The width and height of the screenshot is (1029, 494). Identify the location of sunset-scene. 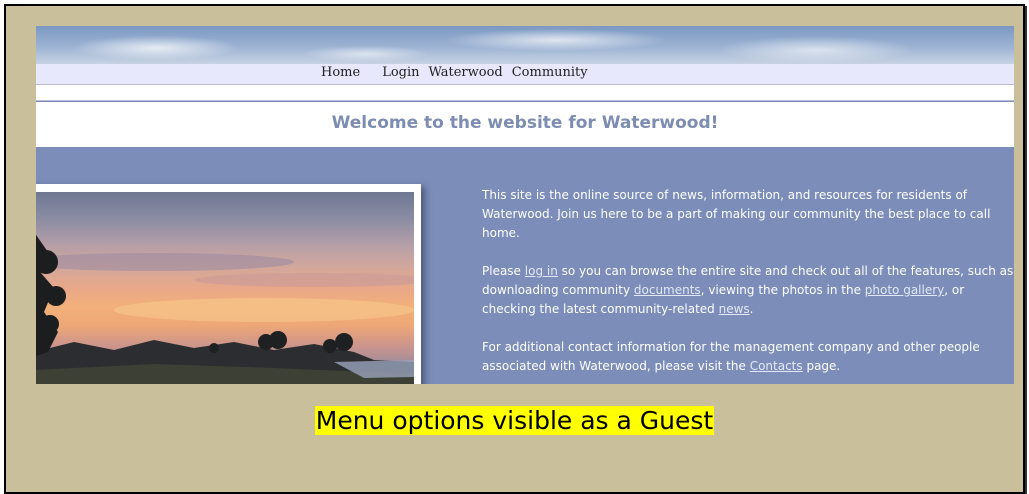
(225, 309).